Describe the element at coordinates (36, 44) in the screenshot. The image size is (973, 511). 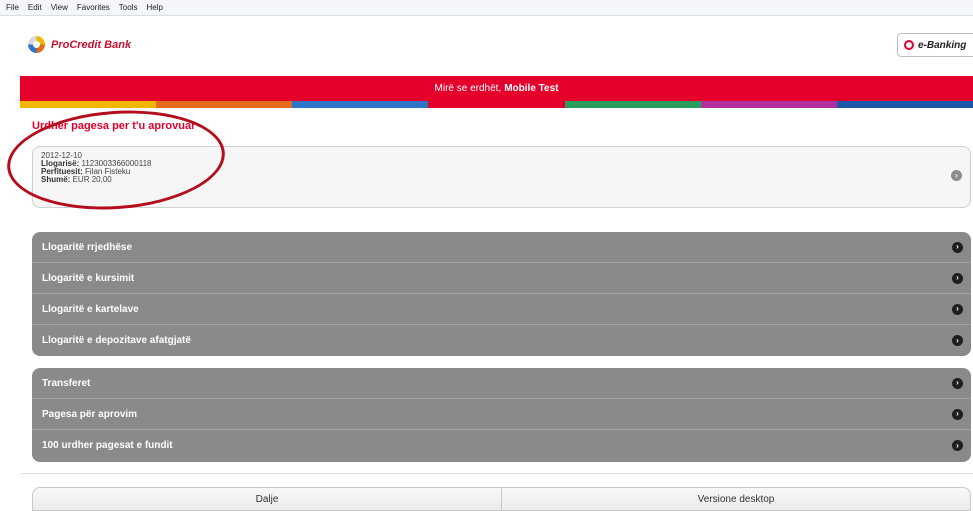
I see `procredit-logo-icon` at that location.